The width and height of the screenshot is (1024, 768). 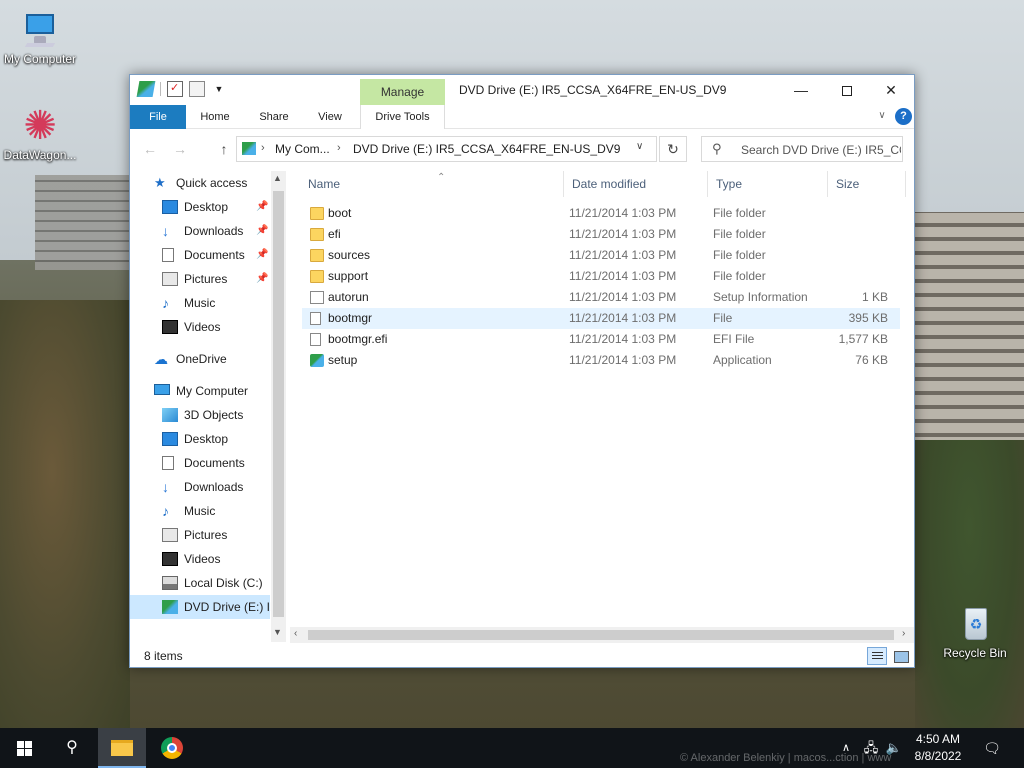 What do you see at coordinates (601, 276) in the screenshot?
I see `table-row: support 11/21/2014 1:03 PM File folder` at bounding box center [601, 276].